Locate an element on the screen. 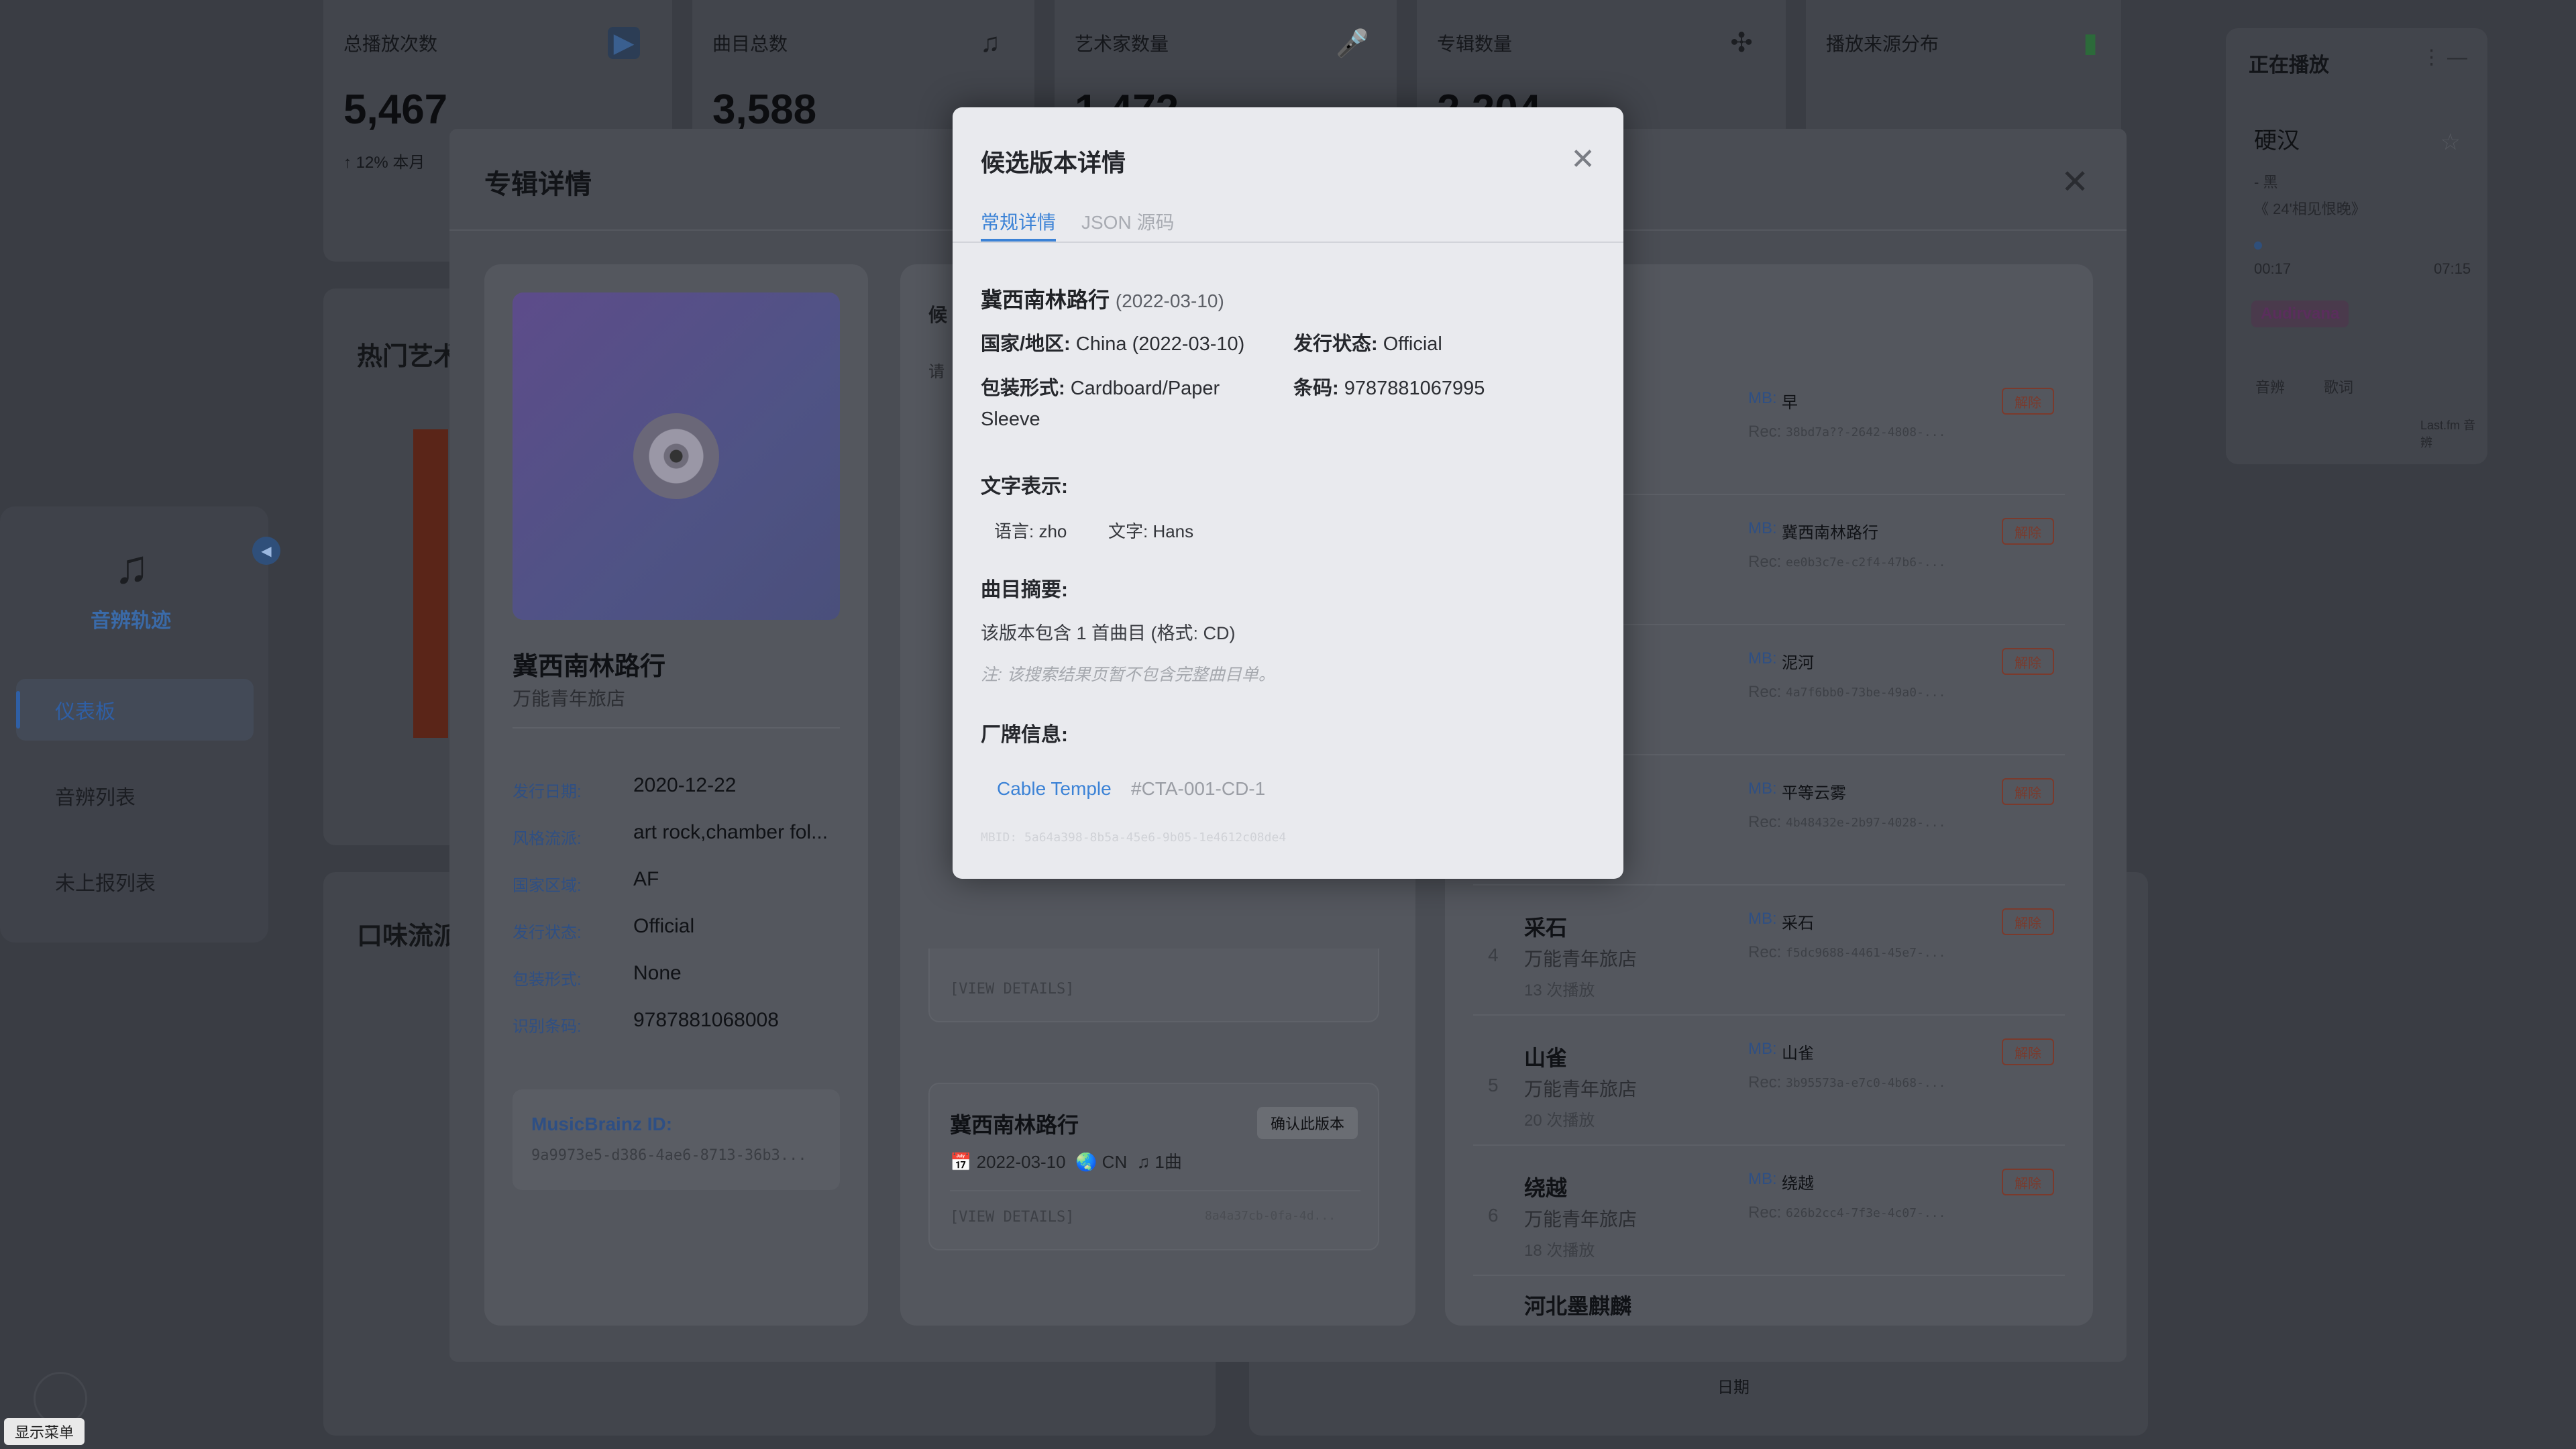  script-chip: 文字: Hans is located at coordinates (1151, 531).